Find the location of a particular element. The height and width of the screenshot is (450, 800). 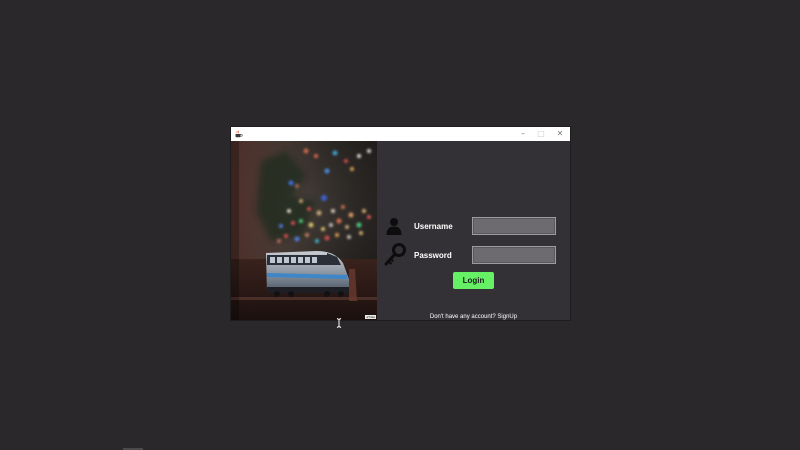

maximize-button: □ is located at coordinates (541, 134).